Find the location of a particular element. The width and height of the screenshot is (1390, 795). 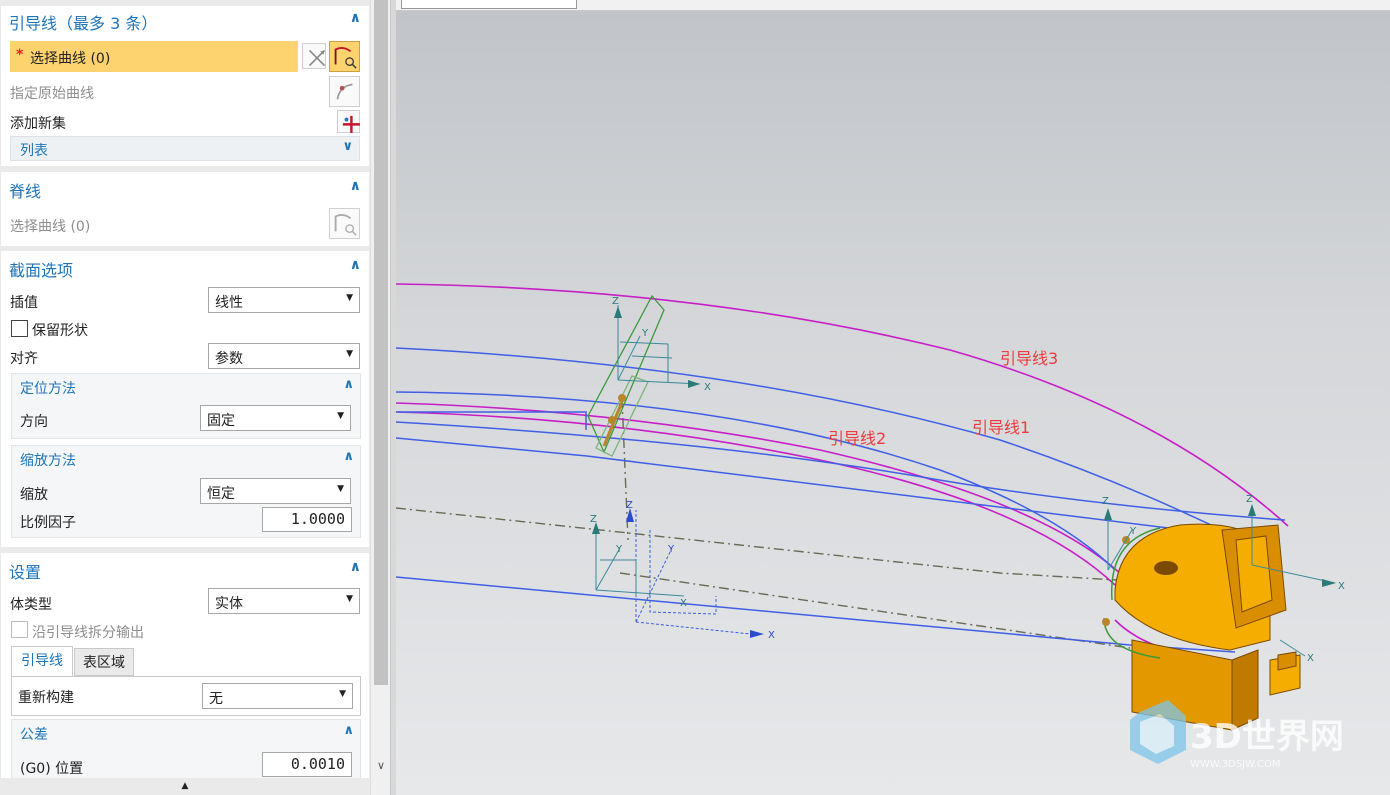

spine-select-curve-label: 选择曲线 (0) is located at coordinates (50, 227).